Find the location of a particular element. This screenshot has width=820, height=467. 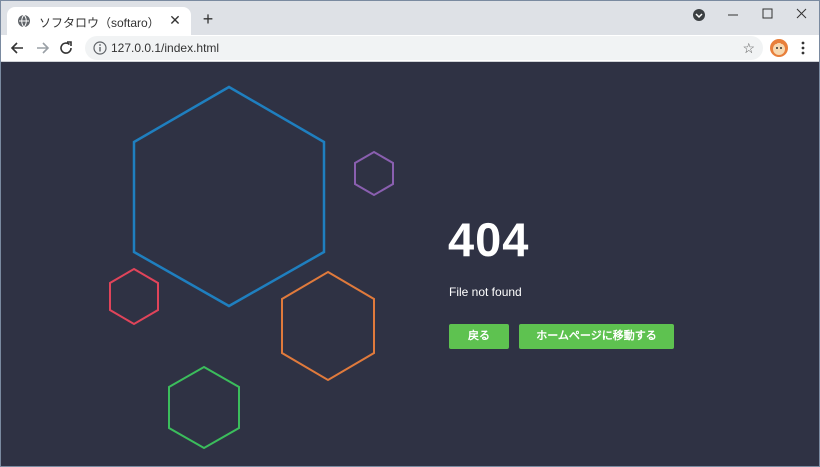

tab-strip: ソフタロウ（softaro） ✕ + is located at coordinates (410, 18).